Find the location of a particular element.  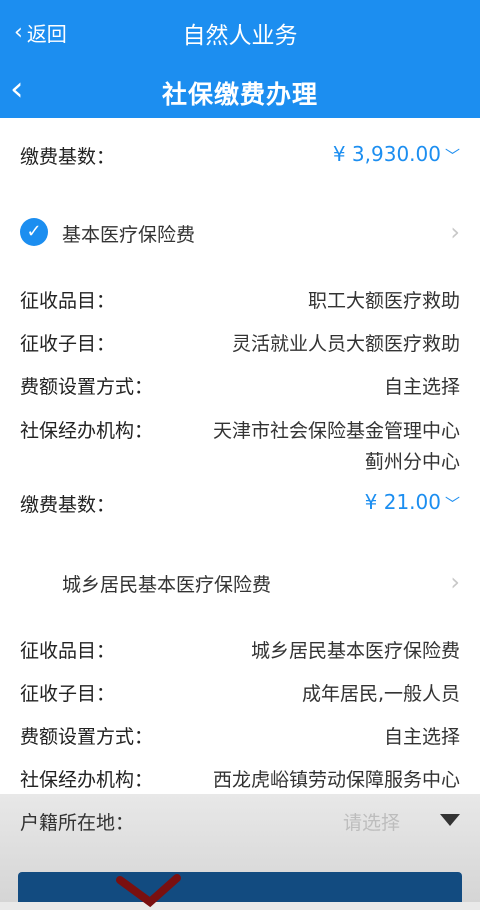

top-navigation-bar: ‹ 返回 自然人业务 is located at coordinates (240, 31).